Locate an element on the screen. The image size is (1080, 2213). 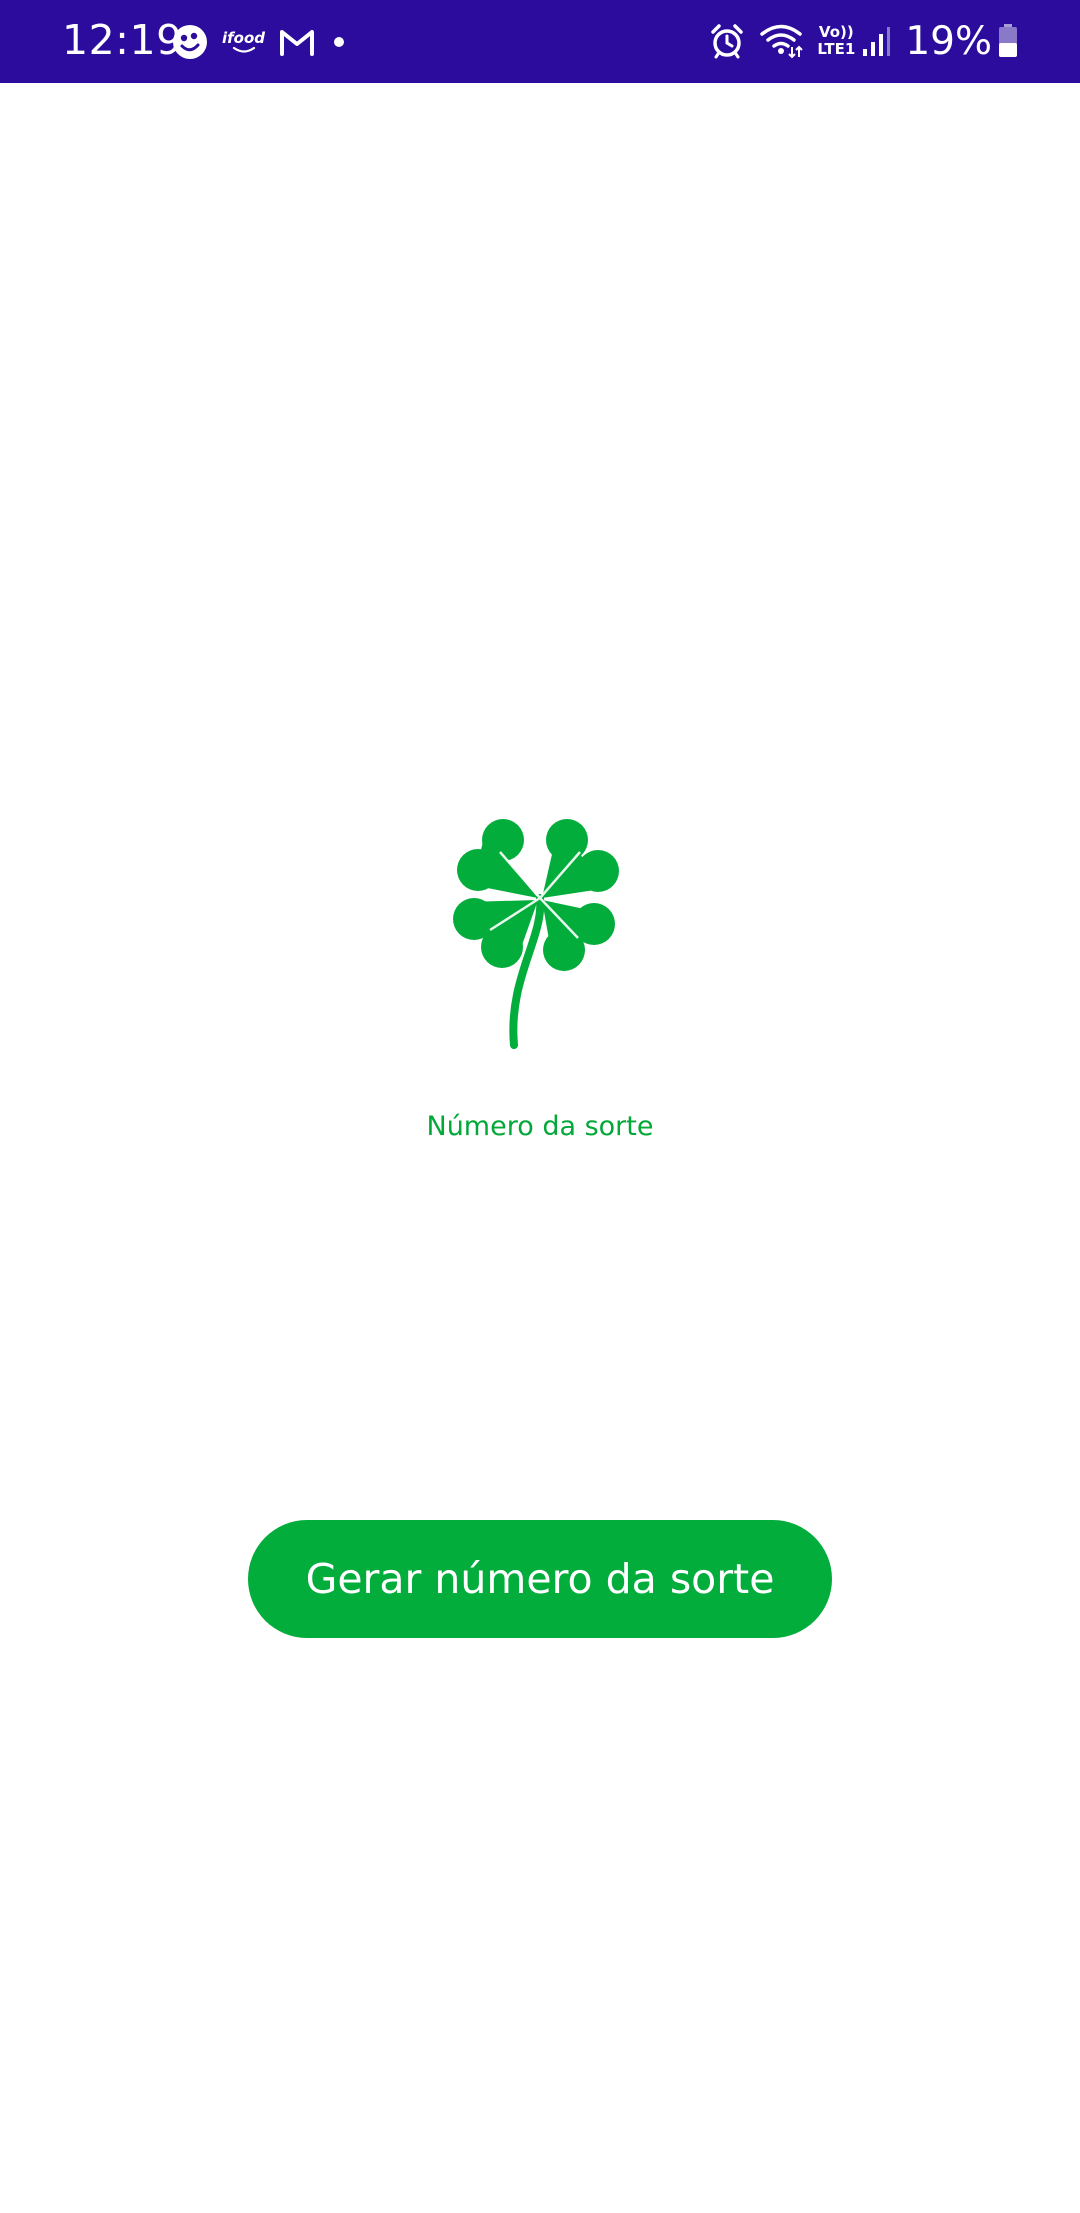
alarm-icon is located at coordinates (727, 41).